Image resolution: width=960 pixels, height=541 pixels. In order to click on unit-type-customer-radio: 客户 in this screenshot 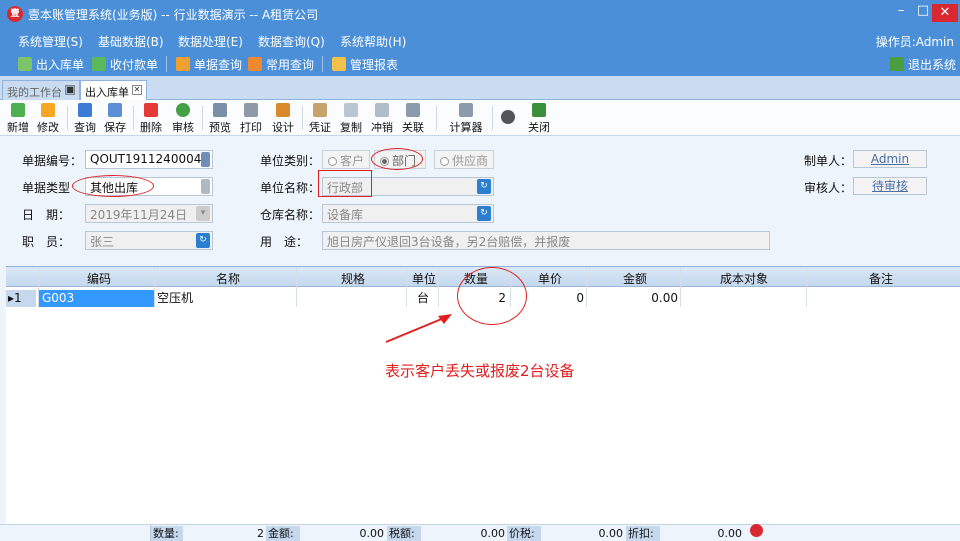, I will do `click(346, 159)`.